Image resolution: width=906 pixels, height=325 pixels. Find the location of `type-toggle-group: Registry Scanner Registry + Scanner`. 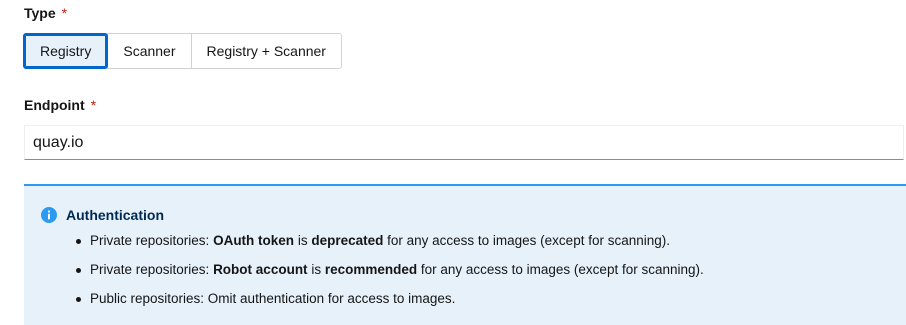

type-toggle-group: Registry Scanner Registry + Scanner is located at coordinates (182, 51).